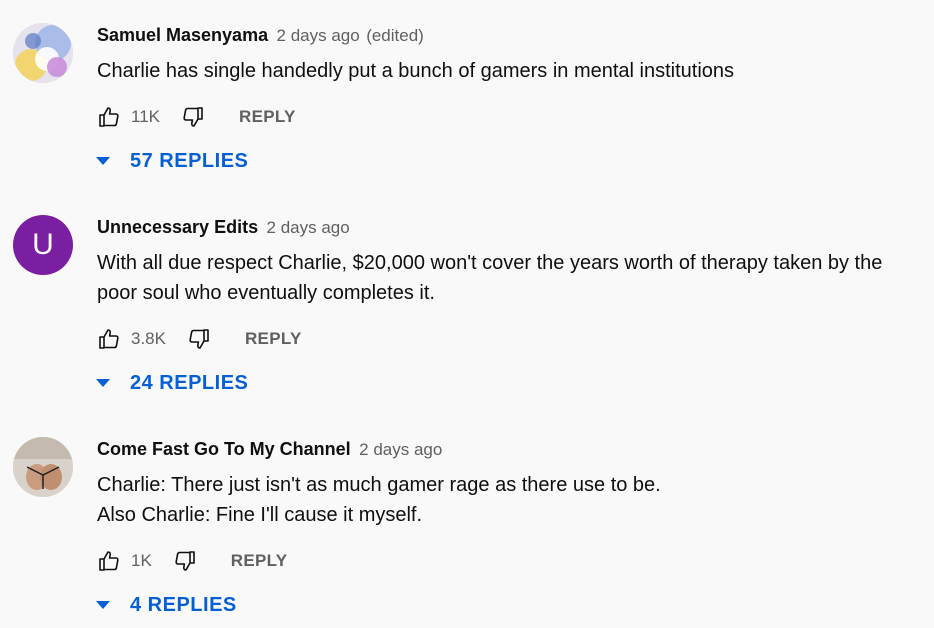  I want to click on avatar: U, so click(43, 245).